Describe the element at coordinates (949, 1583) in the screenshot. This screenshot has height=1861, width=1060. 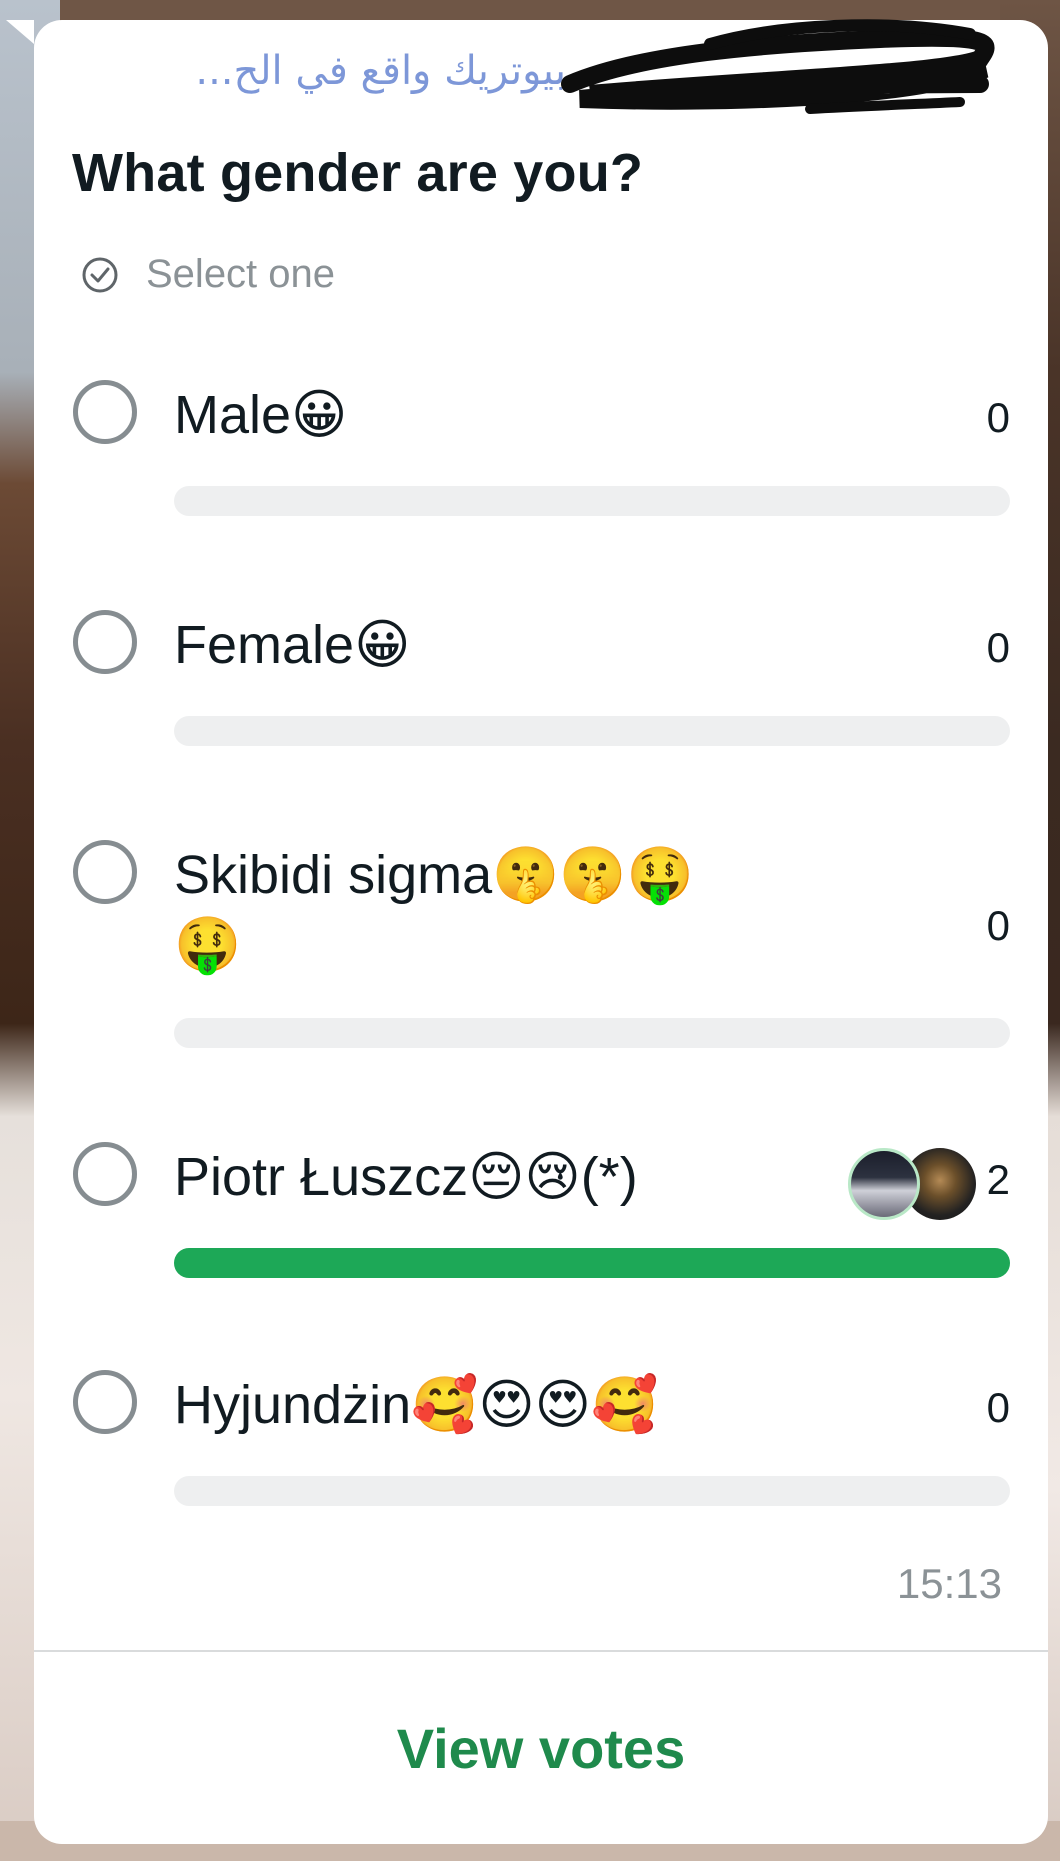
I see `message-timestamp: 15:13` at that location.